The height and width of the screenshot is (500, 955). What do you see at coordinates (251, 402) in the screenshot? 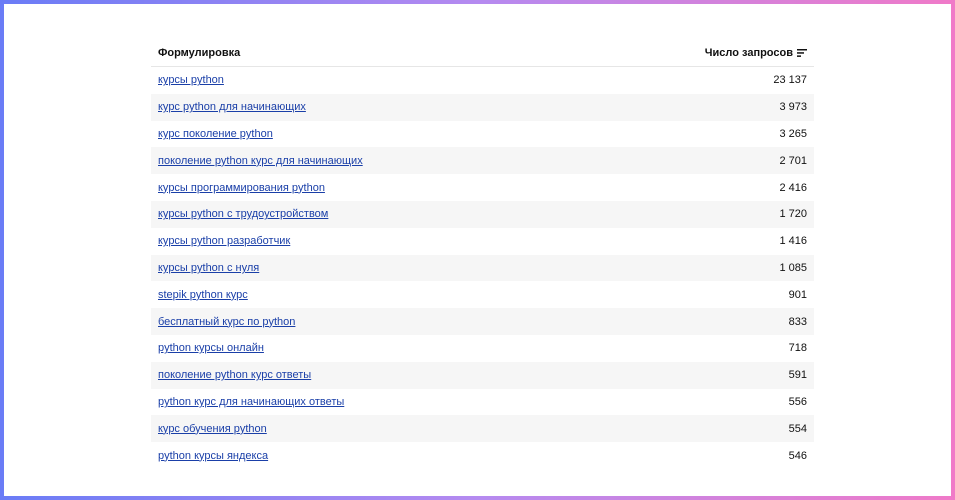
I see `query-link: python курс для начинающих ответы` at bounding box center [251, 402].